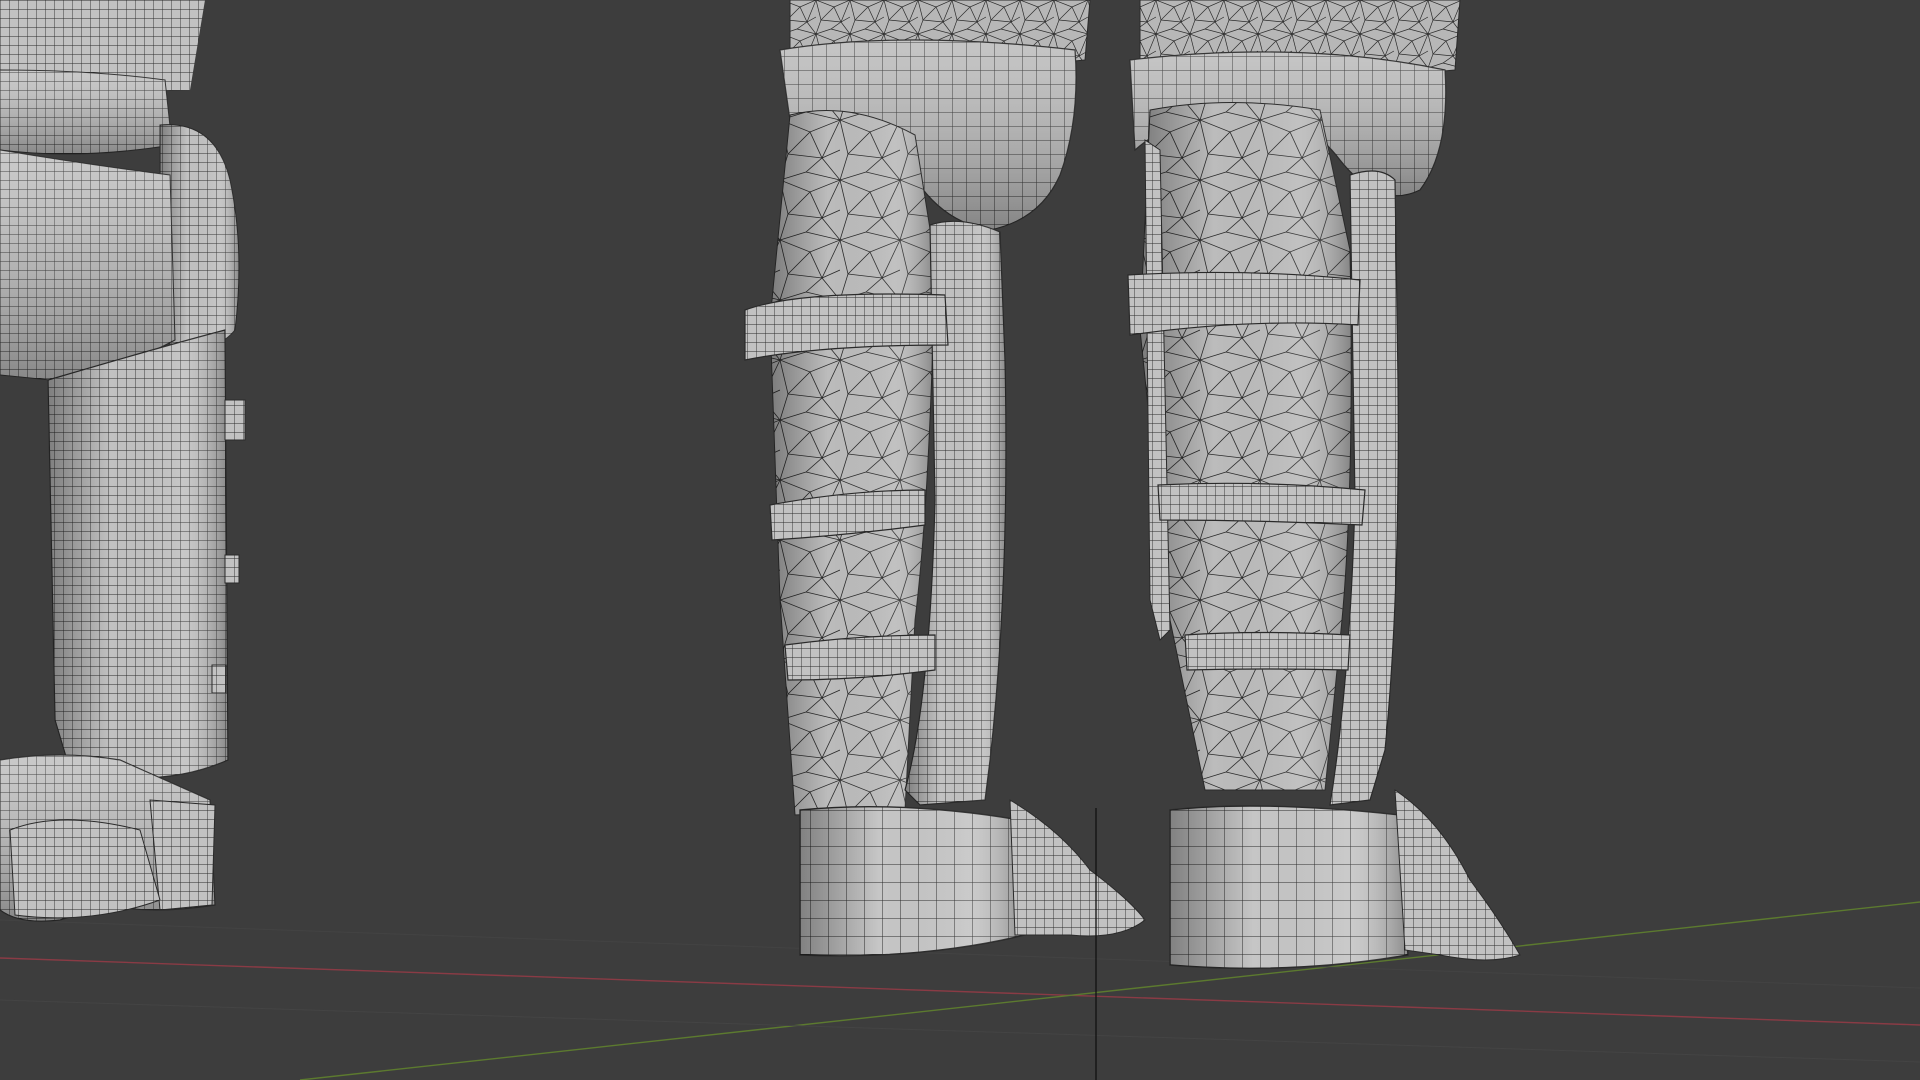  I want to click on floor-grid-line, so click(960, 1031).